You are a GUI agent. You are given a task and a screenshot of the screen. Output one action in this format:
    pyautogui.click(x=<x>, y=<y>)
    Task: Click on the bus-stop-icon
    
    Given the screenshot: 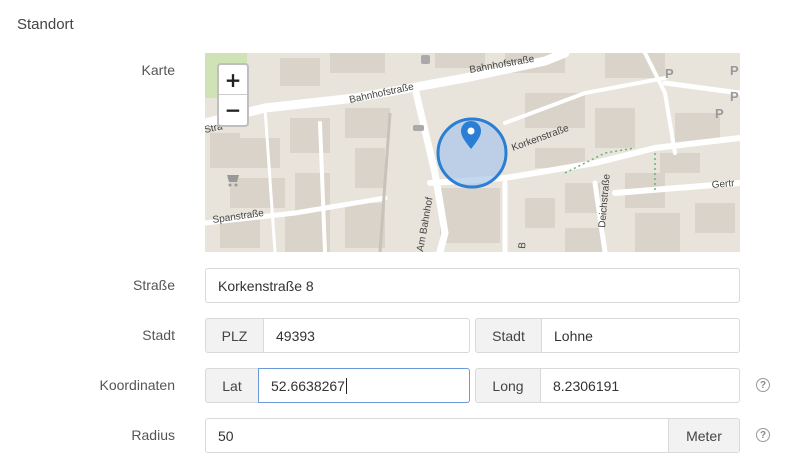 What is the action you would take?
    pyautogui.click(x=425, y=59)
    